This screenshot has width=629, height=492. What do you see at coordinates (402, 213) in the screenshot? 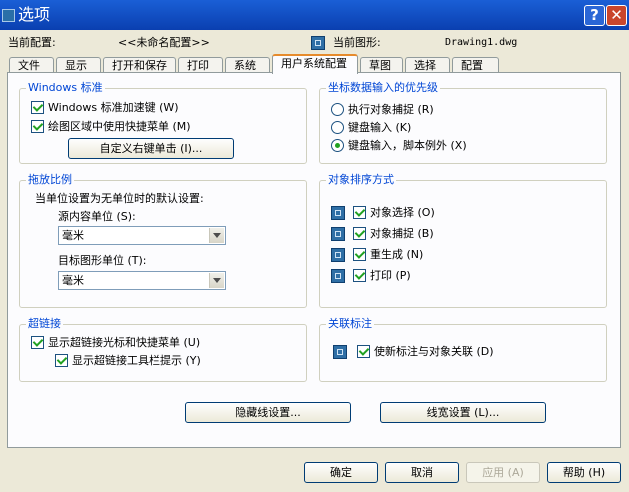
I see `sort-object-selection-label: 对象选择 (O)` at bounding box center [402, 213].